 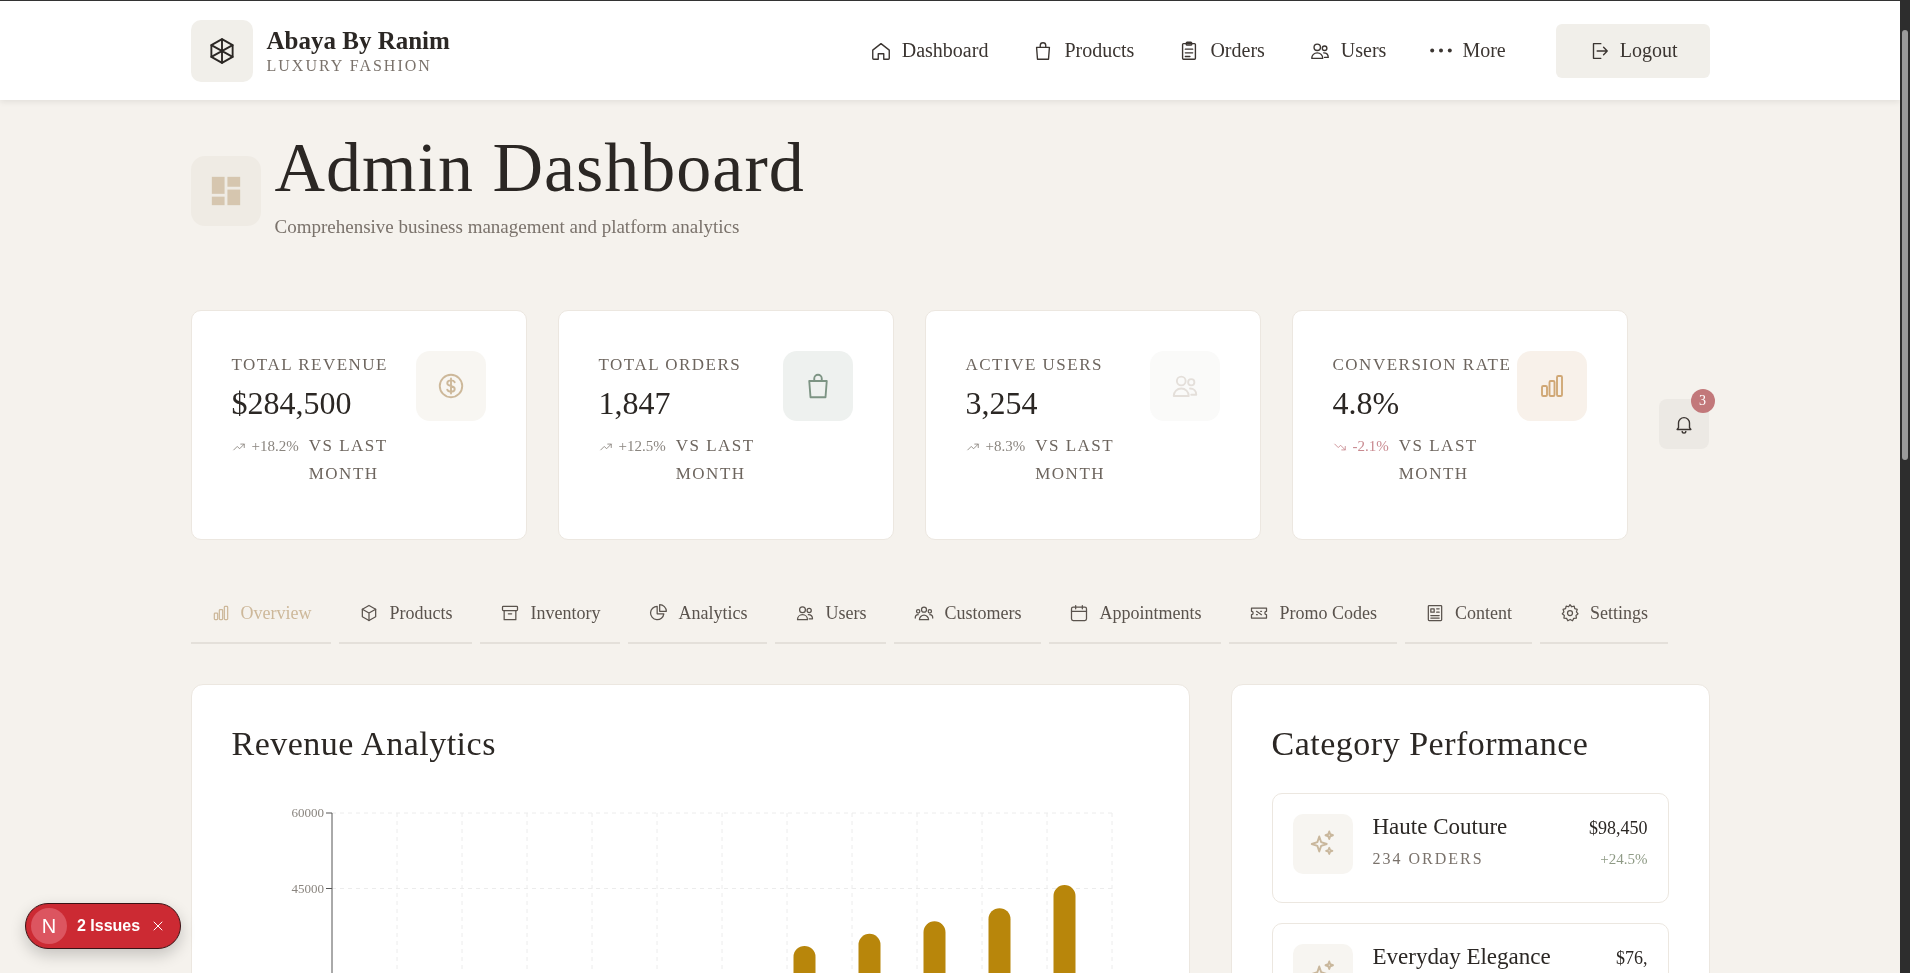 I want to click on category-change: +24.5%, so click(x=1624, y=859).